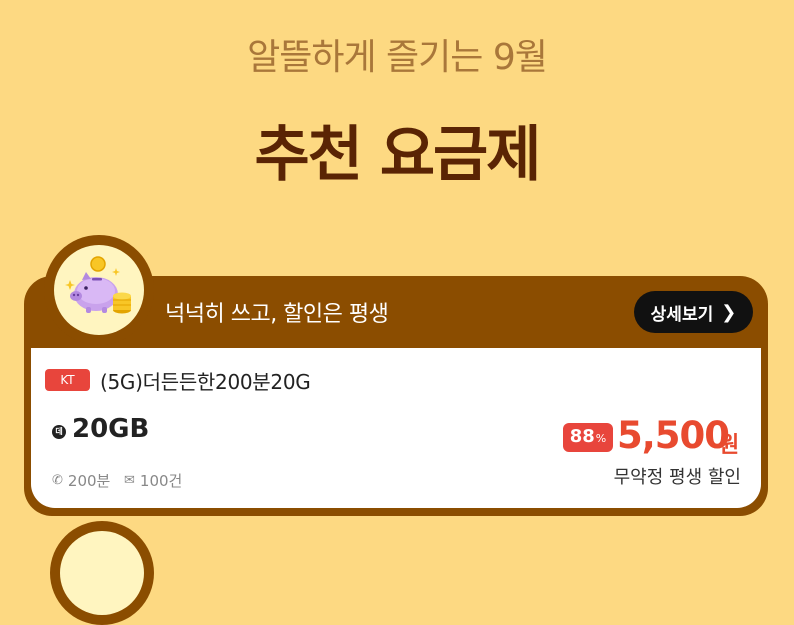  I want to click on chevron-right-icon: ❯, so click(729, 312).